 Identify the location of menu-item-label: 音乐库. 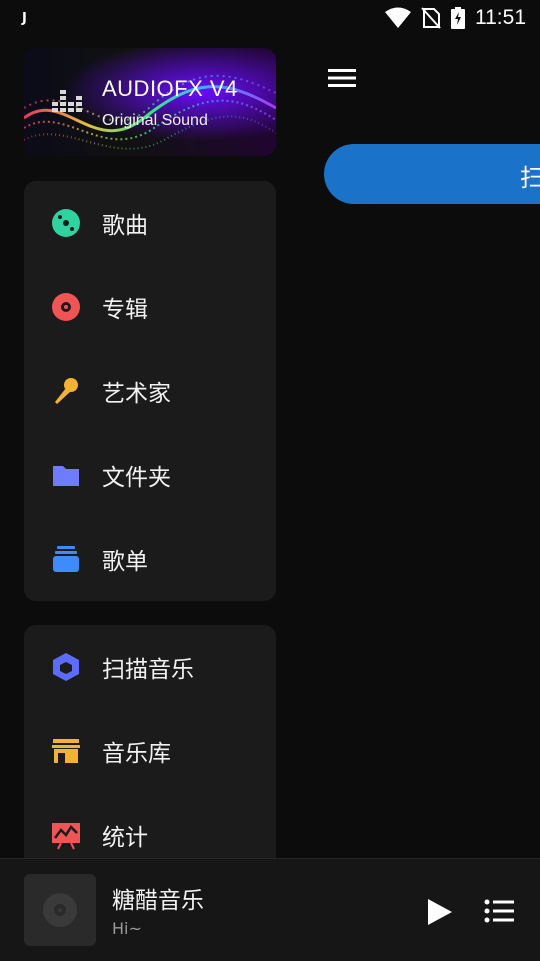
(136, 754).